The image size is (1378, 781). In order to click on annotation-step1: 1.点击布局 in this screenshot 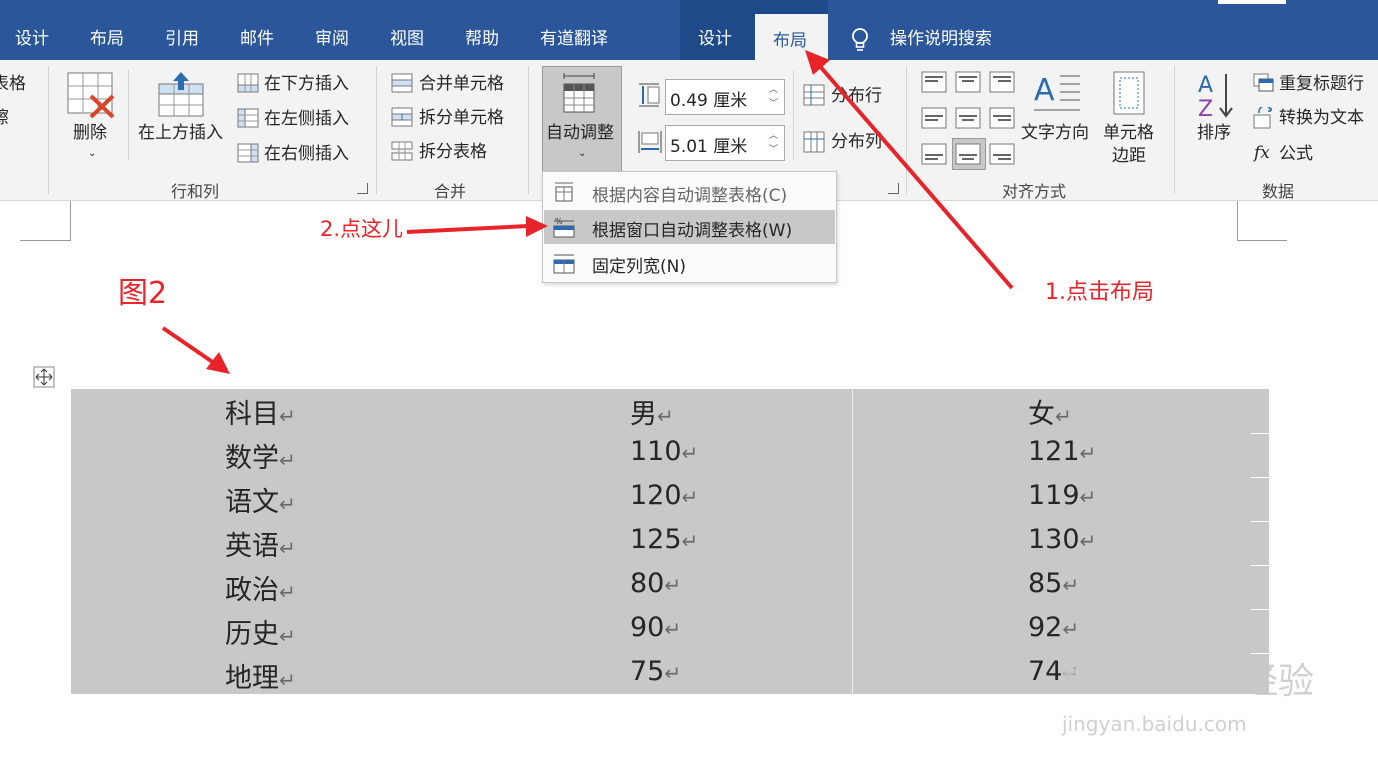, I will do `click(1099, 292)`.